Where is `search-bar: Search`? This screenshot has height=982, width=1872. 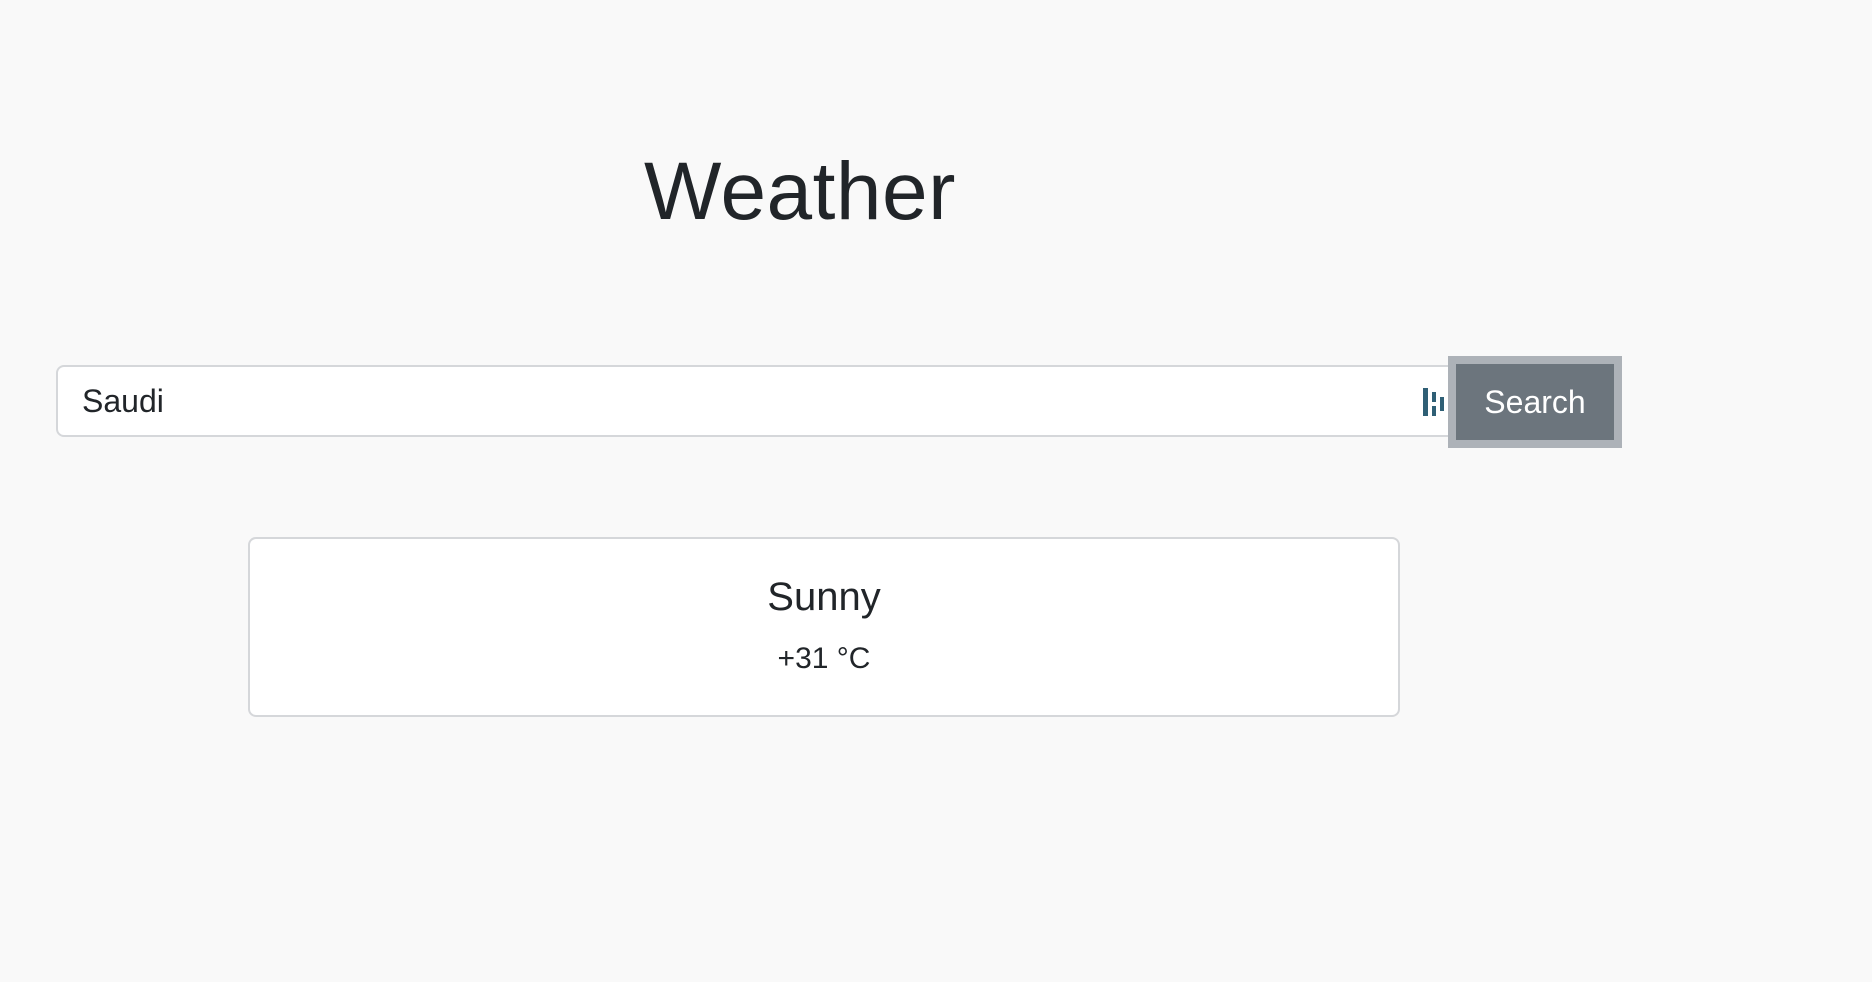
search-bar: Search is located at coordinates (839, 404).